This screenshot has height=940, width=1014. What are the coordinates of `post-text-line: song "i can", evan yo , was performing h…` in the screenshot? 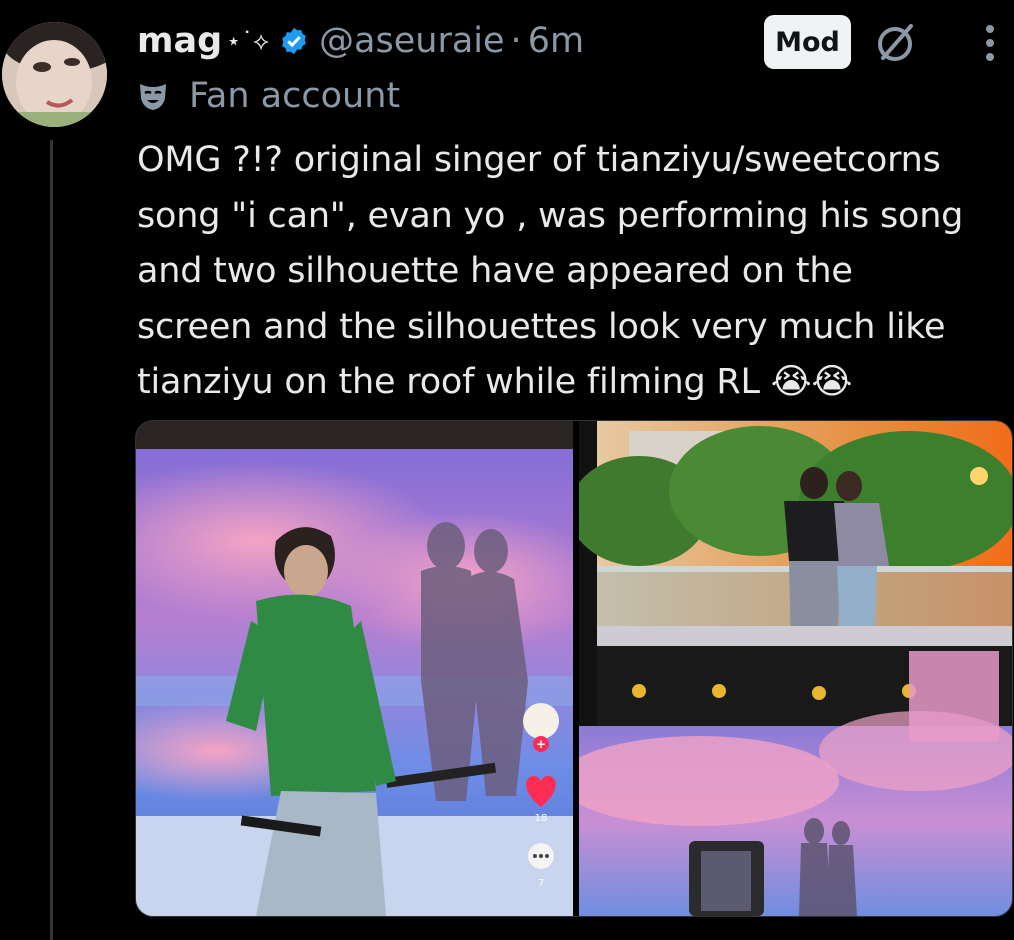 It's located at (550, 215).